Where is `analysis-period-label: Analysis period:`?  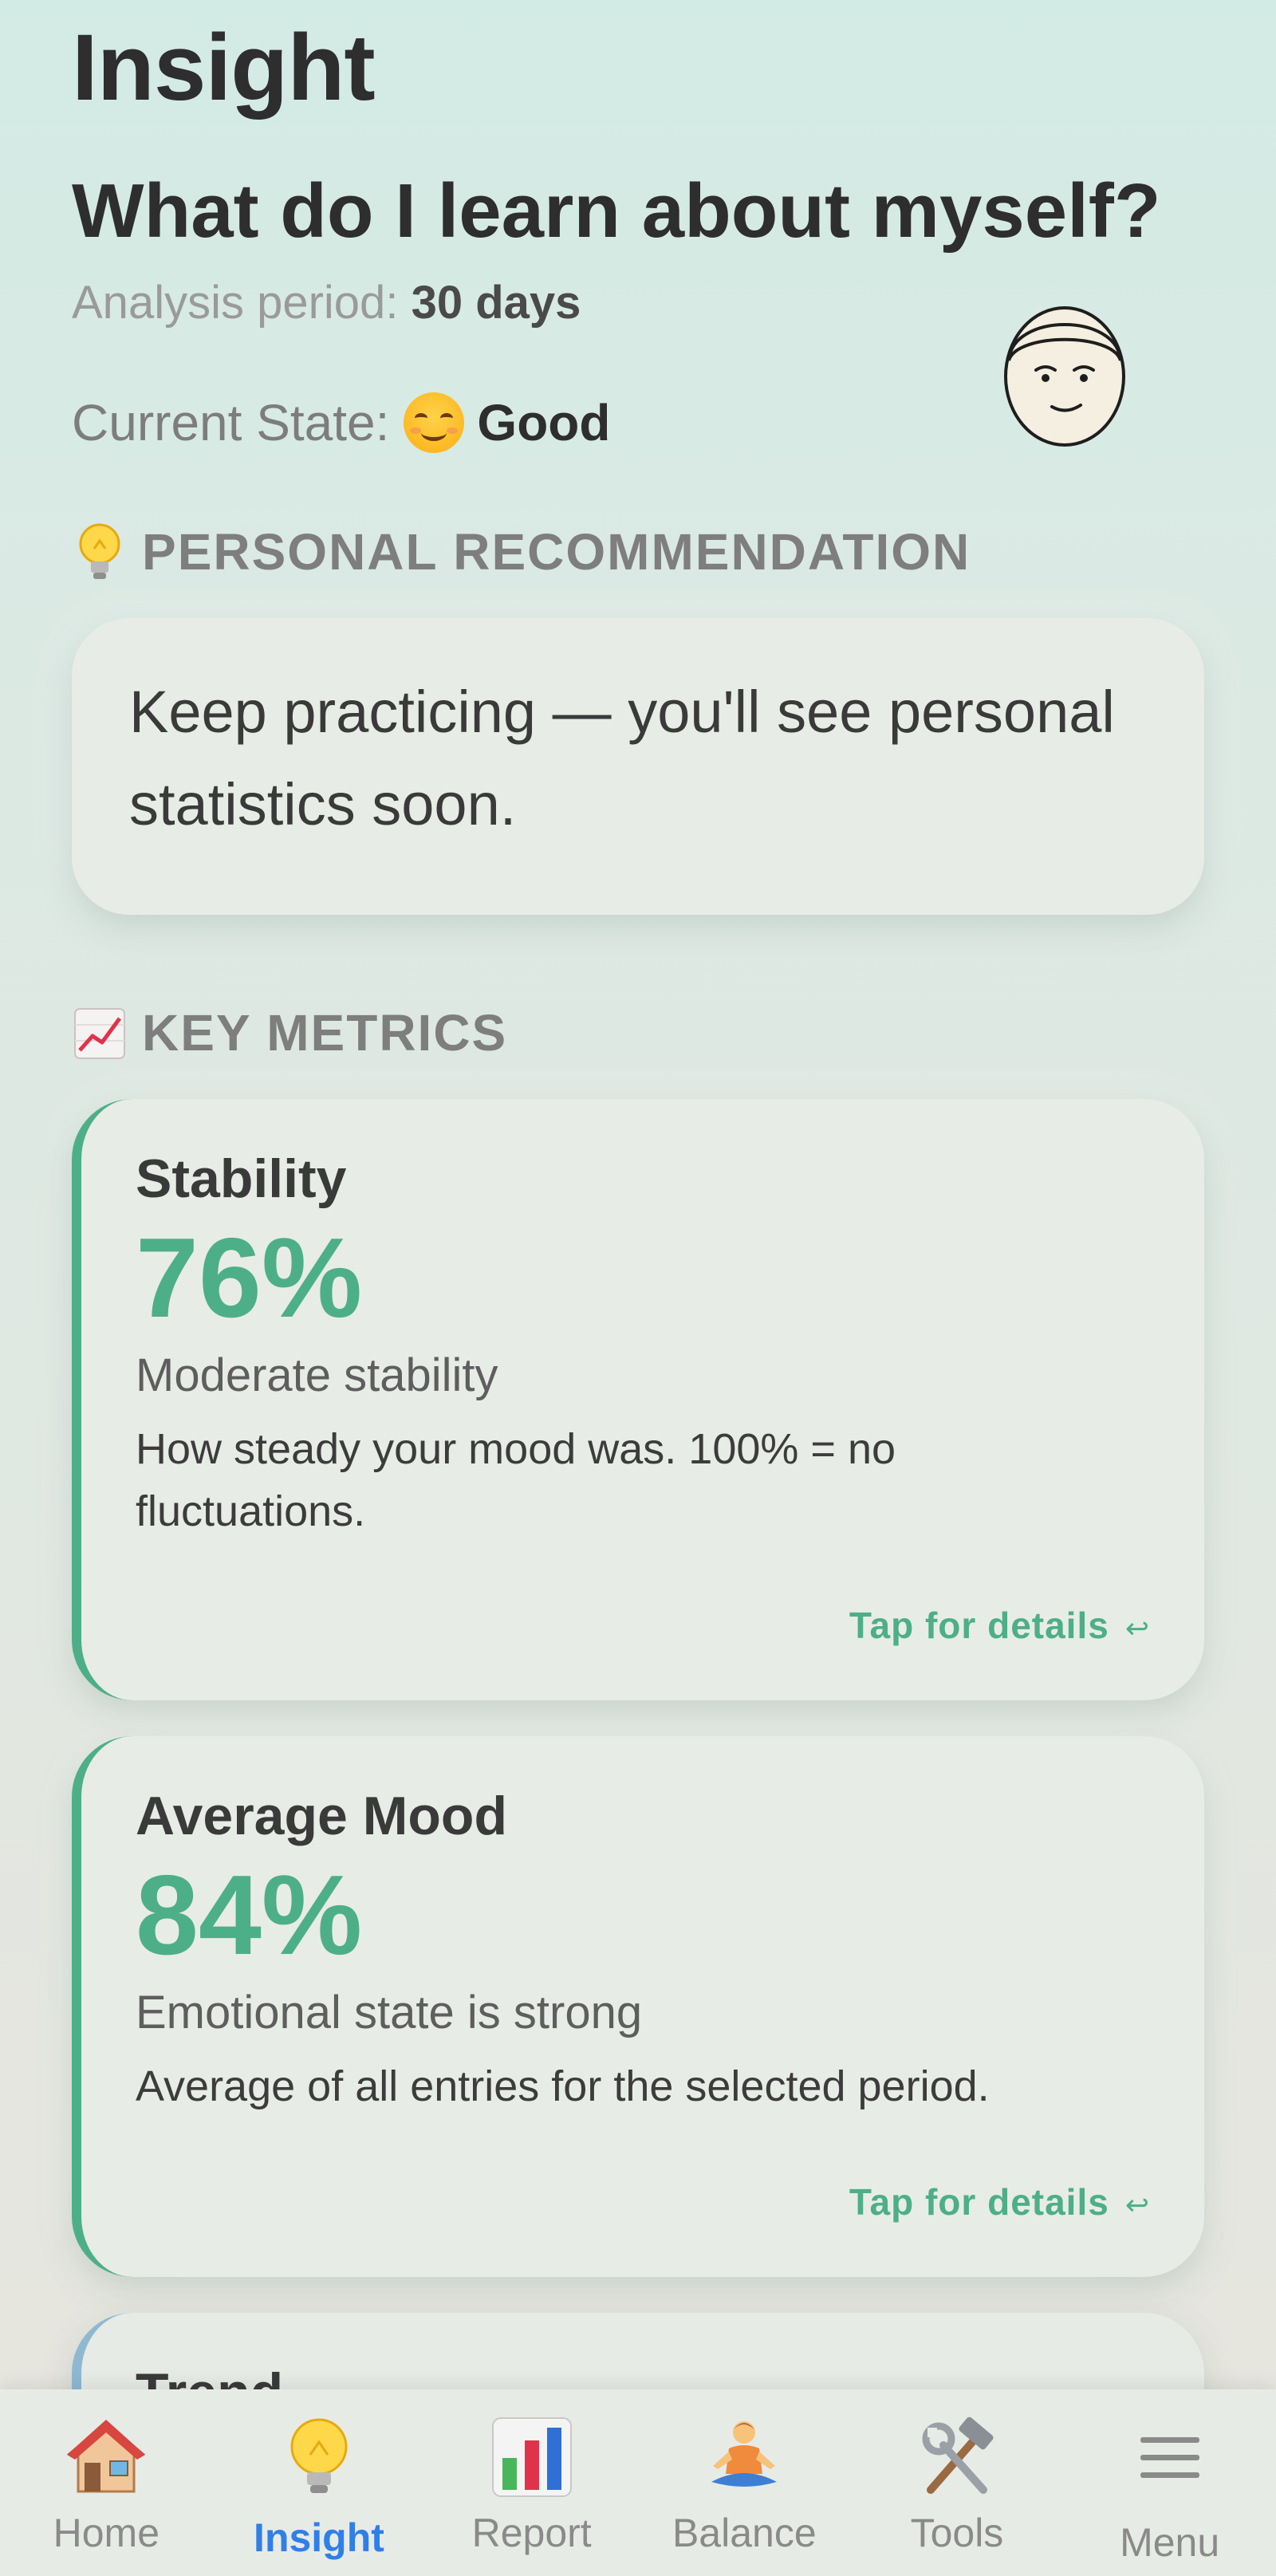
analysis-period-label: Analysis period: is located at coordinates (235, 303).